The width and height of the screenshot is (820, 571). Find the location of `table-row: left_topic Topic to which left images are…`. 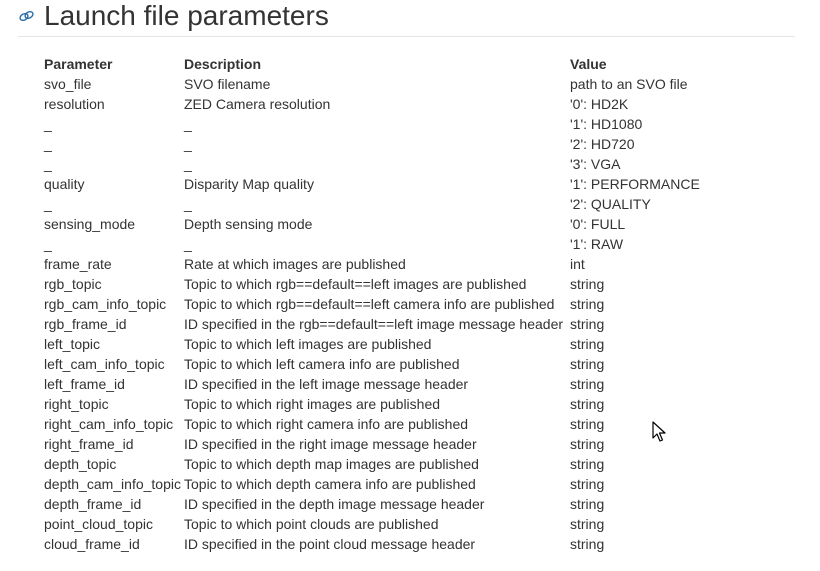

table-row: left_topic Topic to which left images are… is located at coordinates (382, 344).